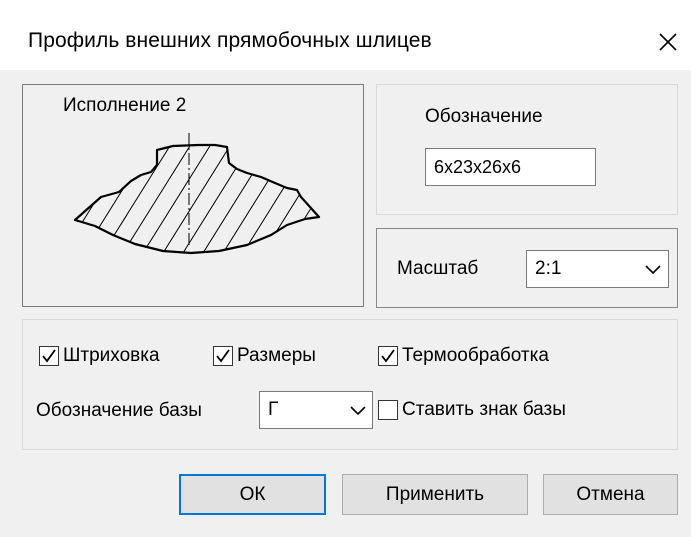 The image size is (691, 537). What do you see at coordinates (438, 268) in the screenshot?
I see `scale-label: Масштаб` at bounding box center [438, 268].